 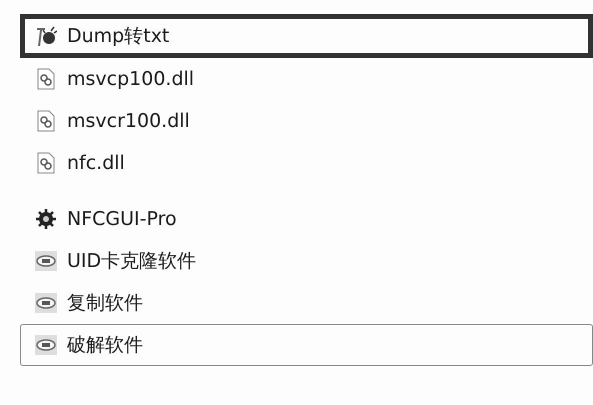 I want to click on file-name: Dump转txt, so click(x=118, y=36).